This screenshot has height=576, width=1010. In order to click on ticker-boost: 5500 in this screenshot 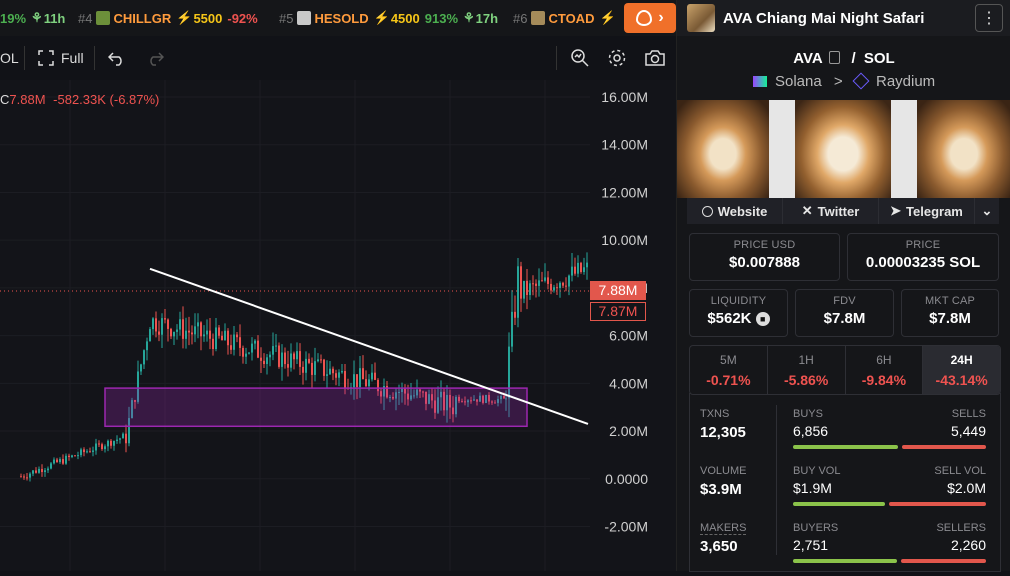, I will do `click(208, 18)`.